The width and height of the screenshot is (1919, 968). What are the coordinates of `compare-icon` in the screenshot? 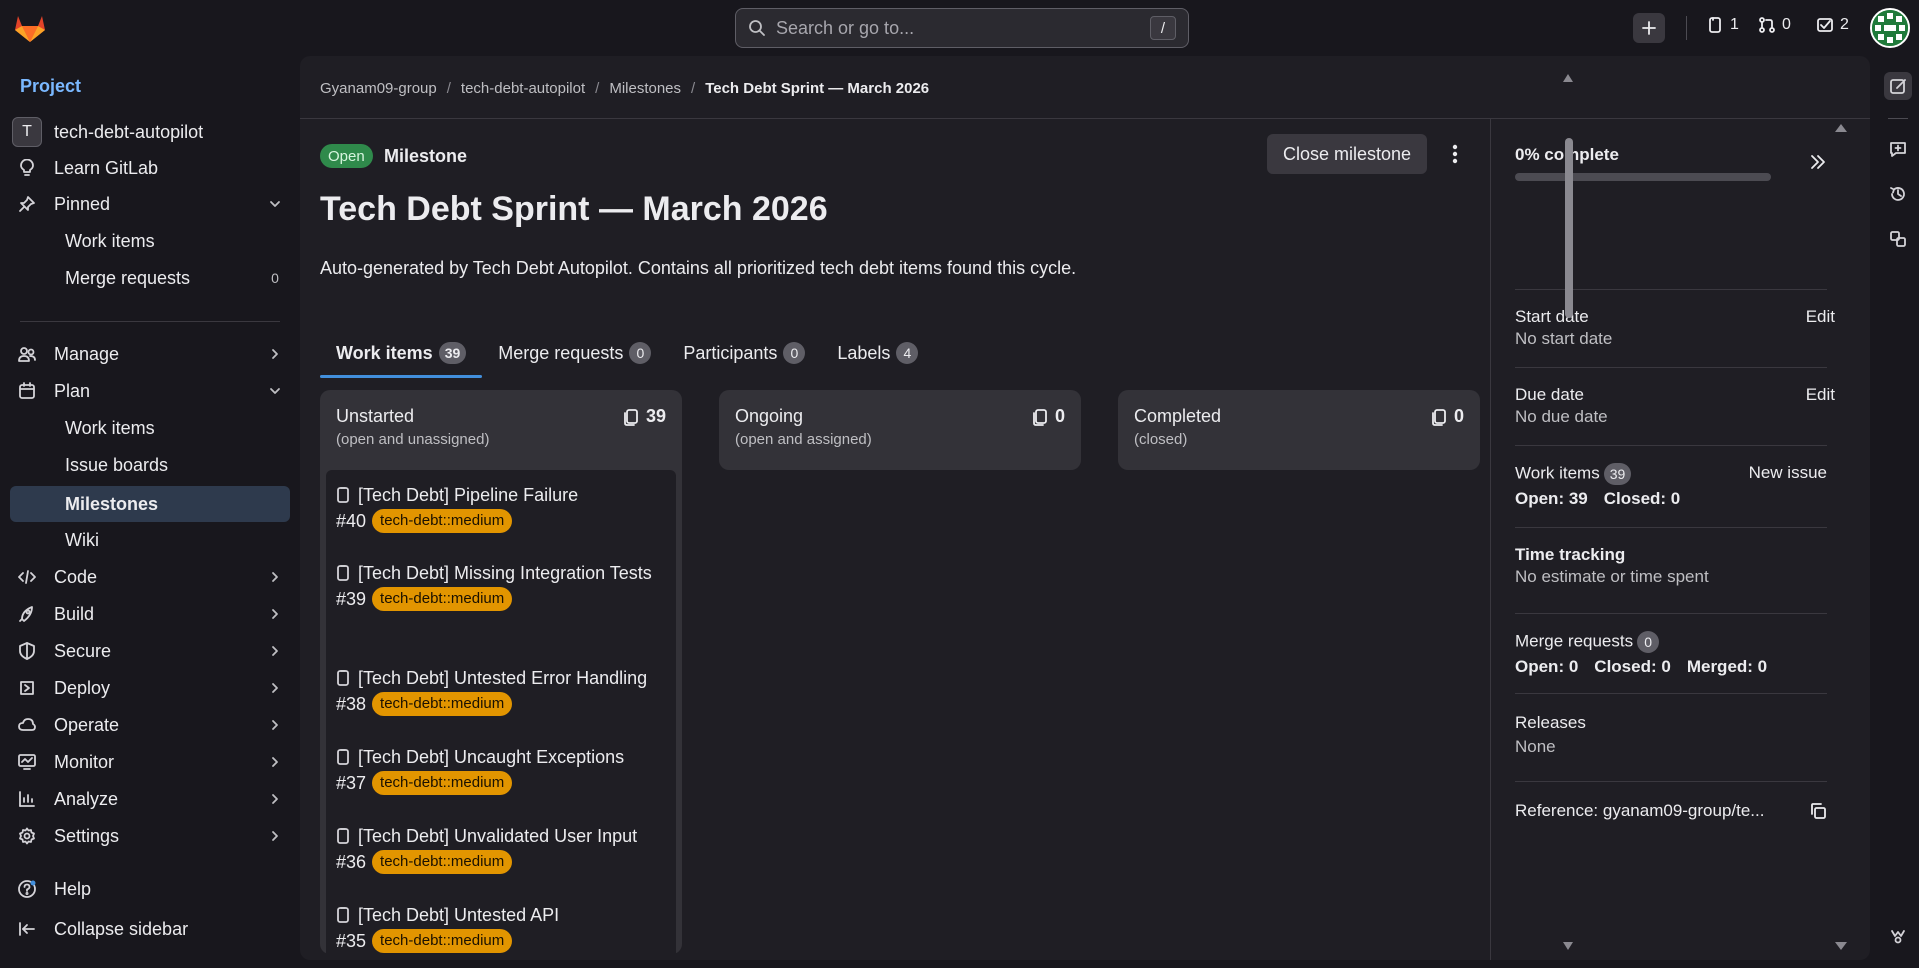 It's located at (1898, 239).